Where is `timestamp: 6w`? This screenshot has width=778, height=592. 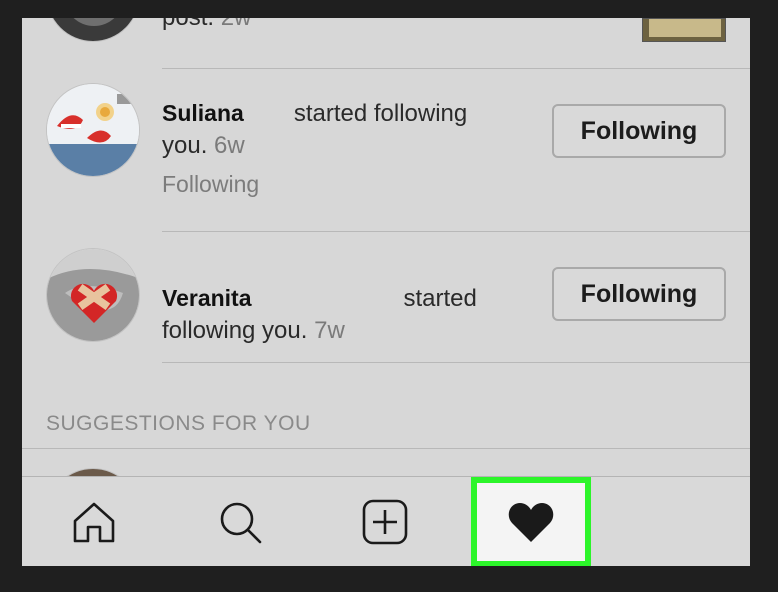 timestamp: 6w is located at coordinates (229, 145).